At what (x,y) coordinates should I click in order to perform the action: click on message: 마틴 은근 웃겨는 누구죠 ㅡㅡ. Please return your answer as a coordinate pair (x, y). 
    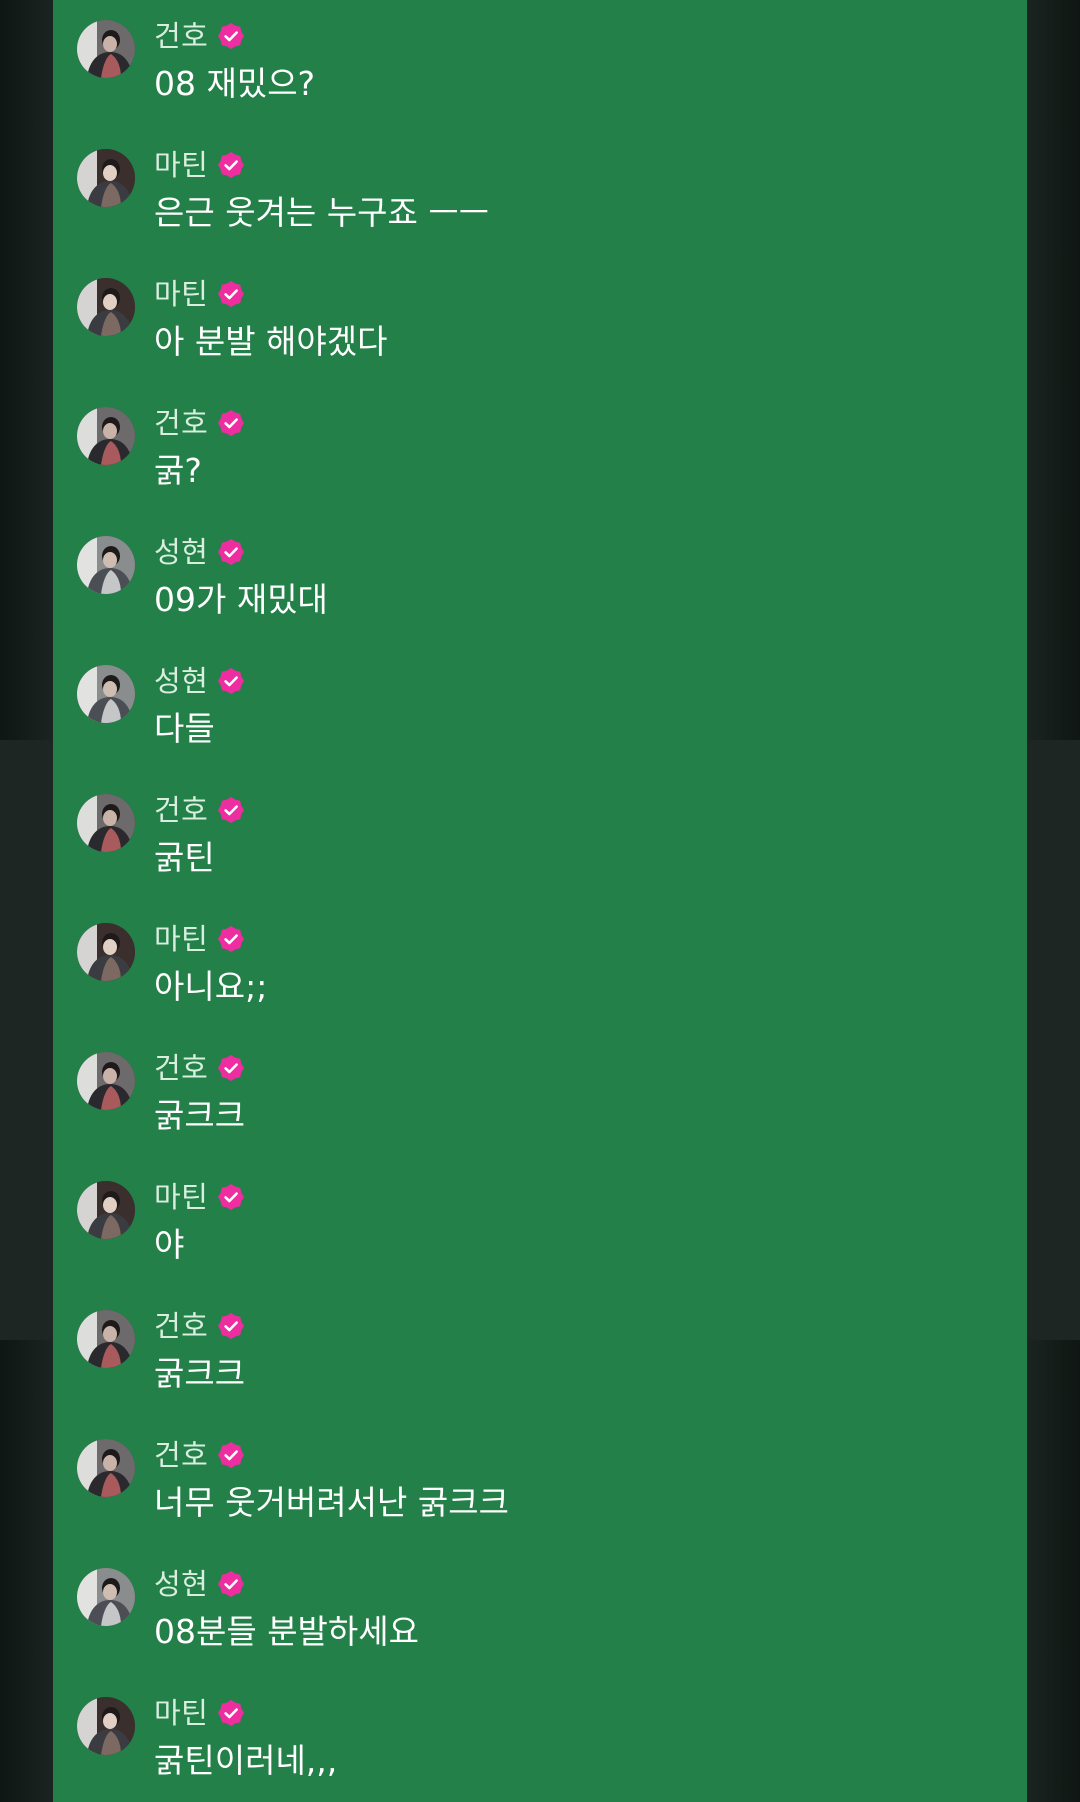
    Looking at the image, I should click on (540, 193).